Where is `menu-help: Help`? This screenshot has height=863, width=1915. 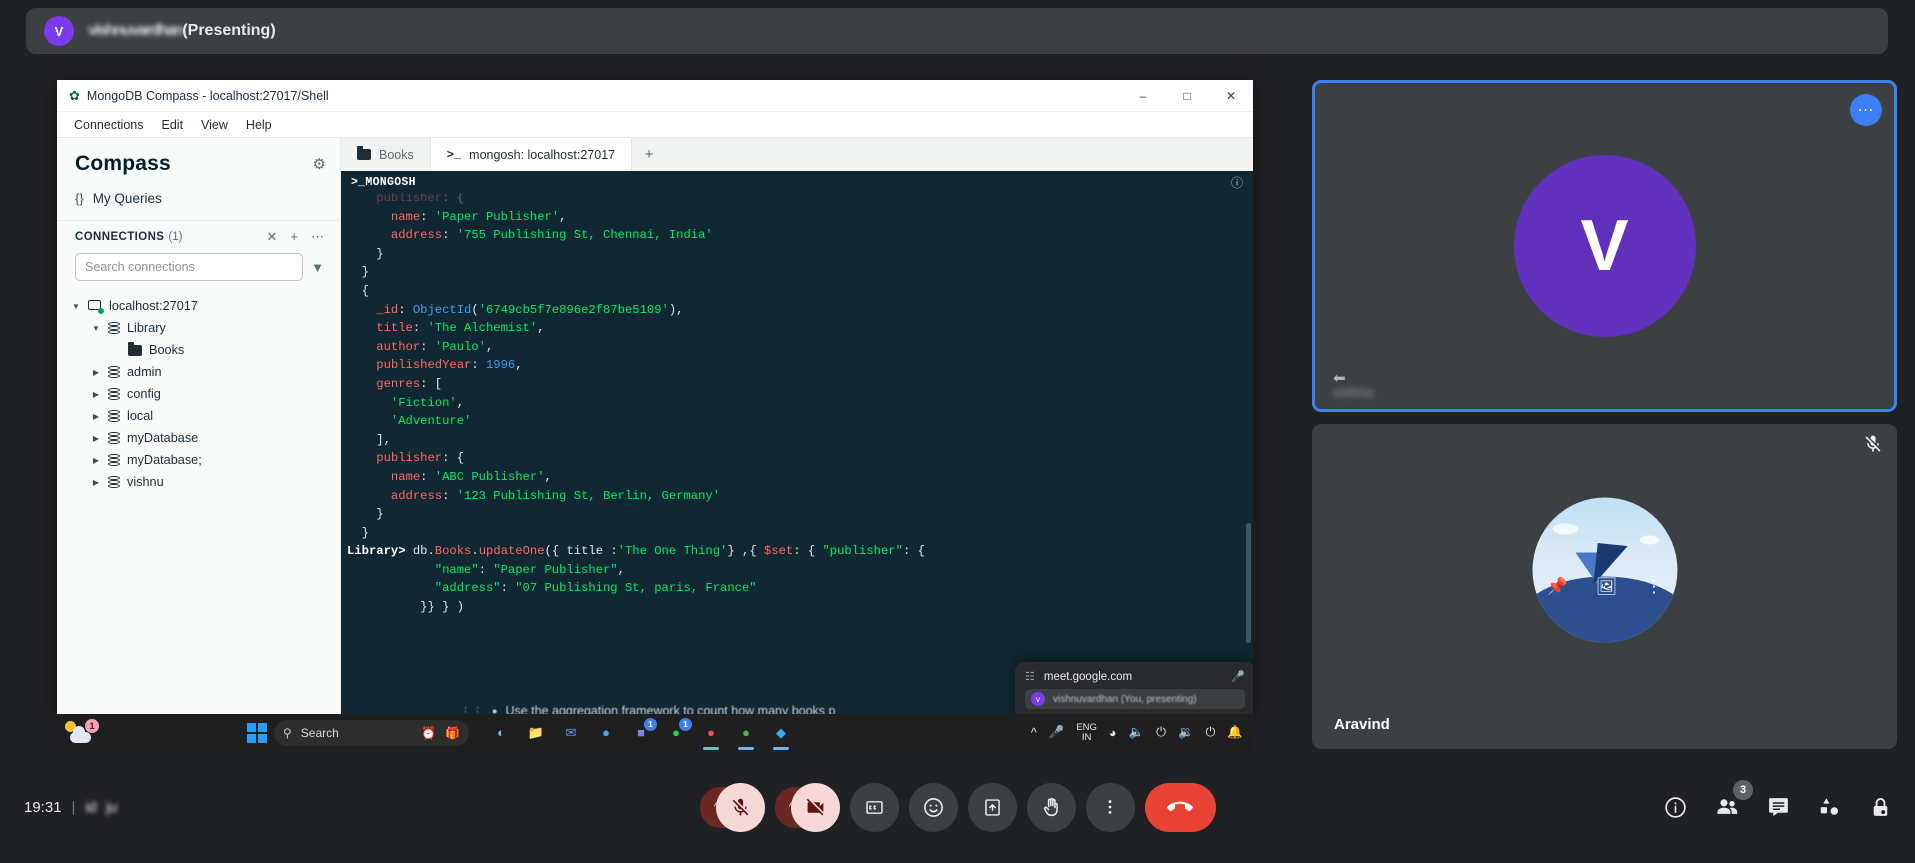
menu-help: Help is located at coordinates (259, 125).